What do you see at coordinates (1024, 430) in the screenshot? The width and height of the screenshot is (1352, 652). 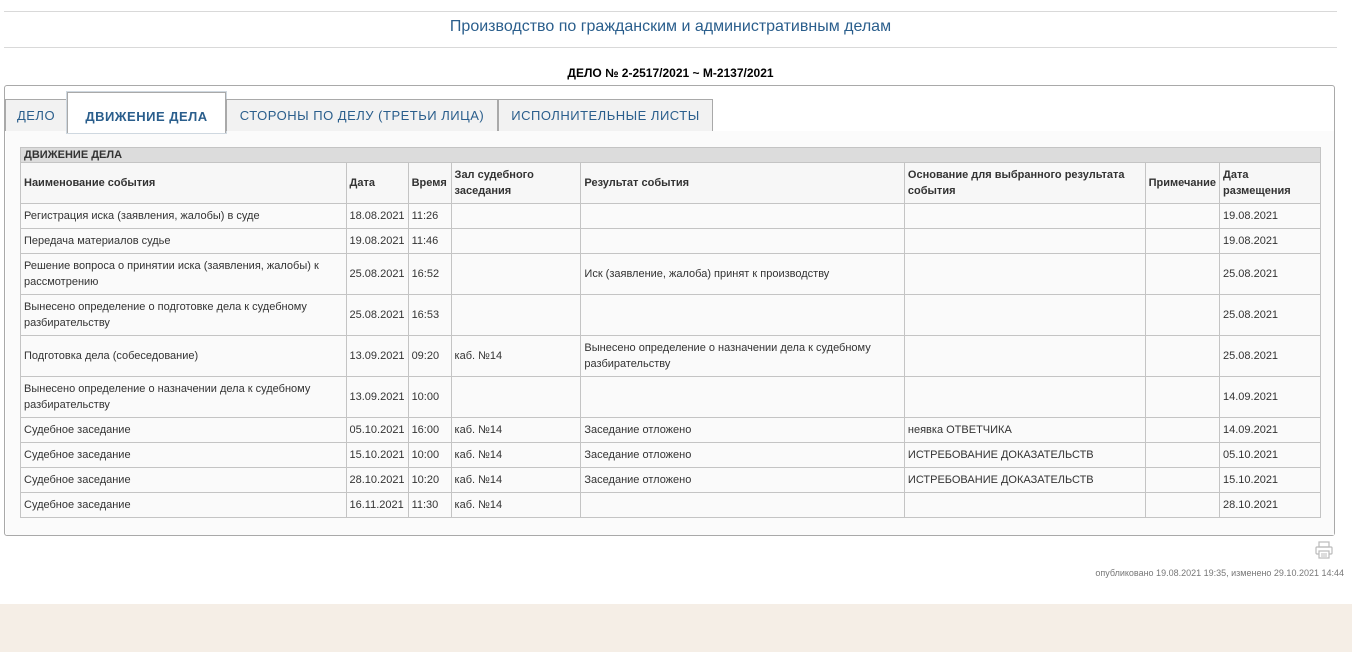 I see `table-cell: неявка ОТВЕТЧИКА` at bounding box center [1024, 430].